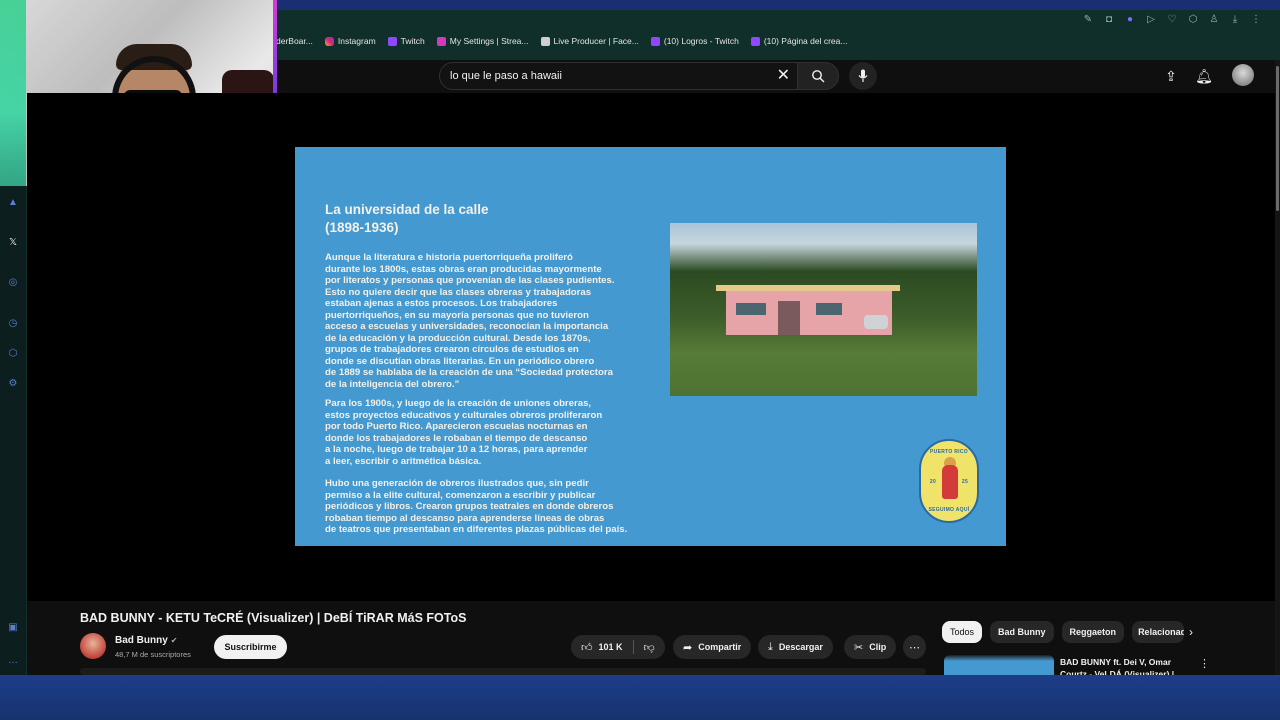  What do you see at coordinates (633, 647) in the screenshot?
I see `like-divider` at bounding box center [633, 647].